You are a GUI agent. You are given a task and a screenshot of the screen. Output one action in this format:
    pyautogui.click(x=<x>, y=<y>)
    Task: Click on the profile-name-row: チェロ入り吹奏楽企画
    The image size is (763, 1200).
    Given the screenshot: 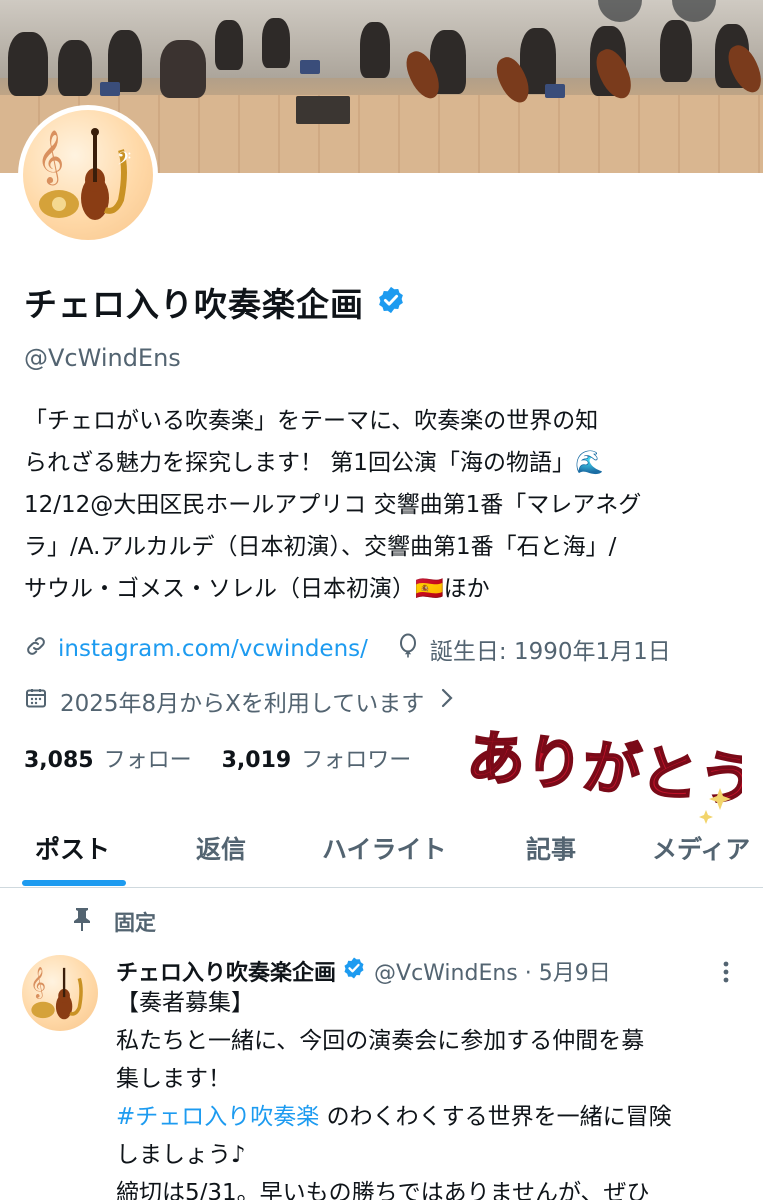 What is the action you would take?
    pyautogui.click(x=215, y=302)
    